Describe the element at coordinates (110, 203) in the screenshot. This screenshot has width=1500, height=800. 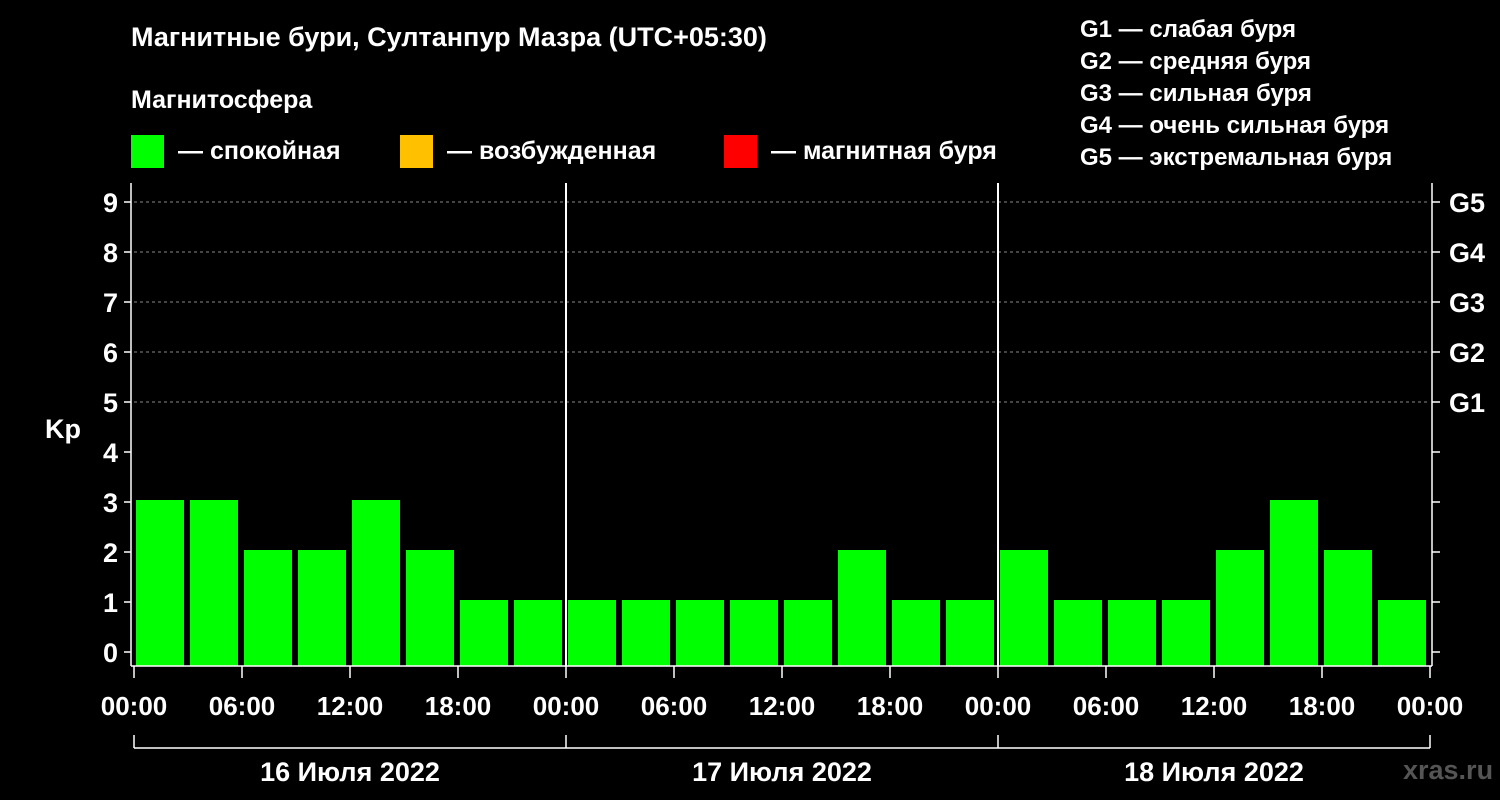
I see `y-tick-label: 9` at that location.